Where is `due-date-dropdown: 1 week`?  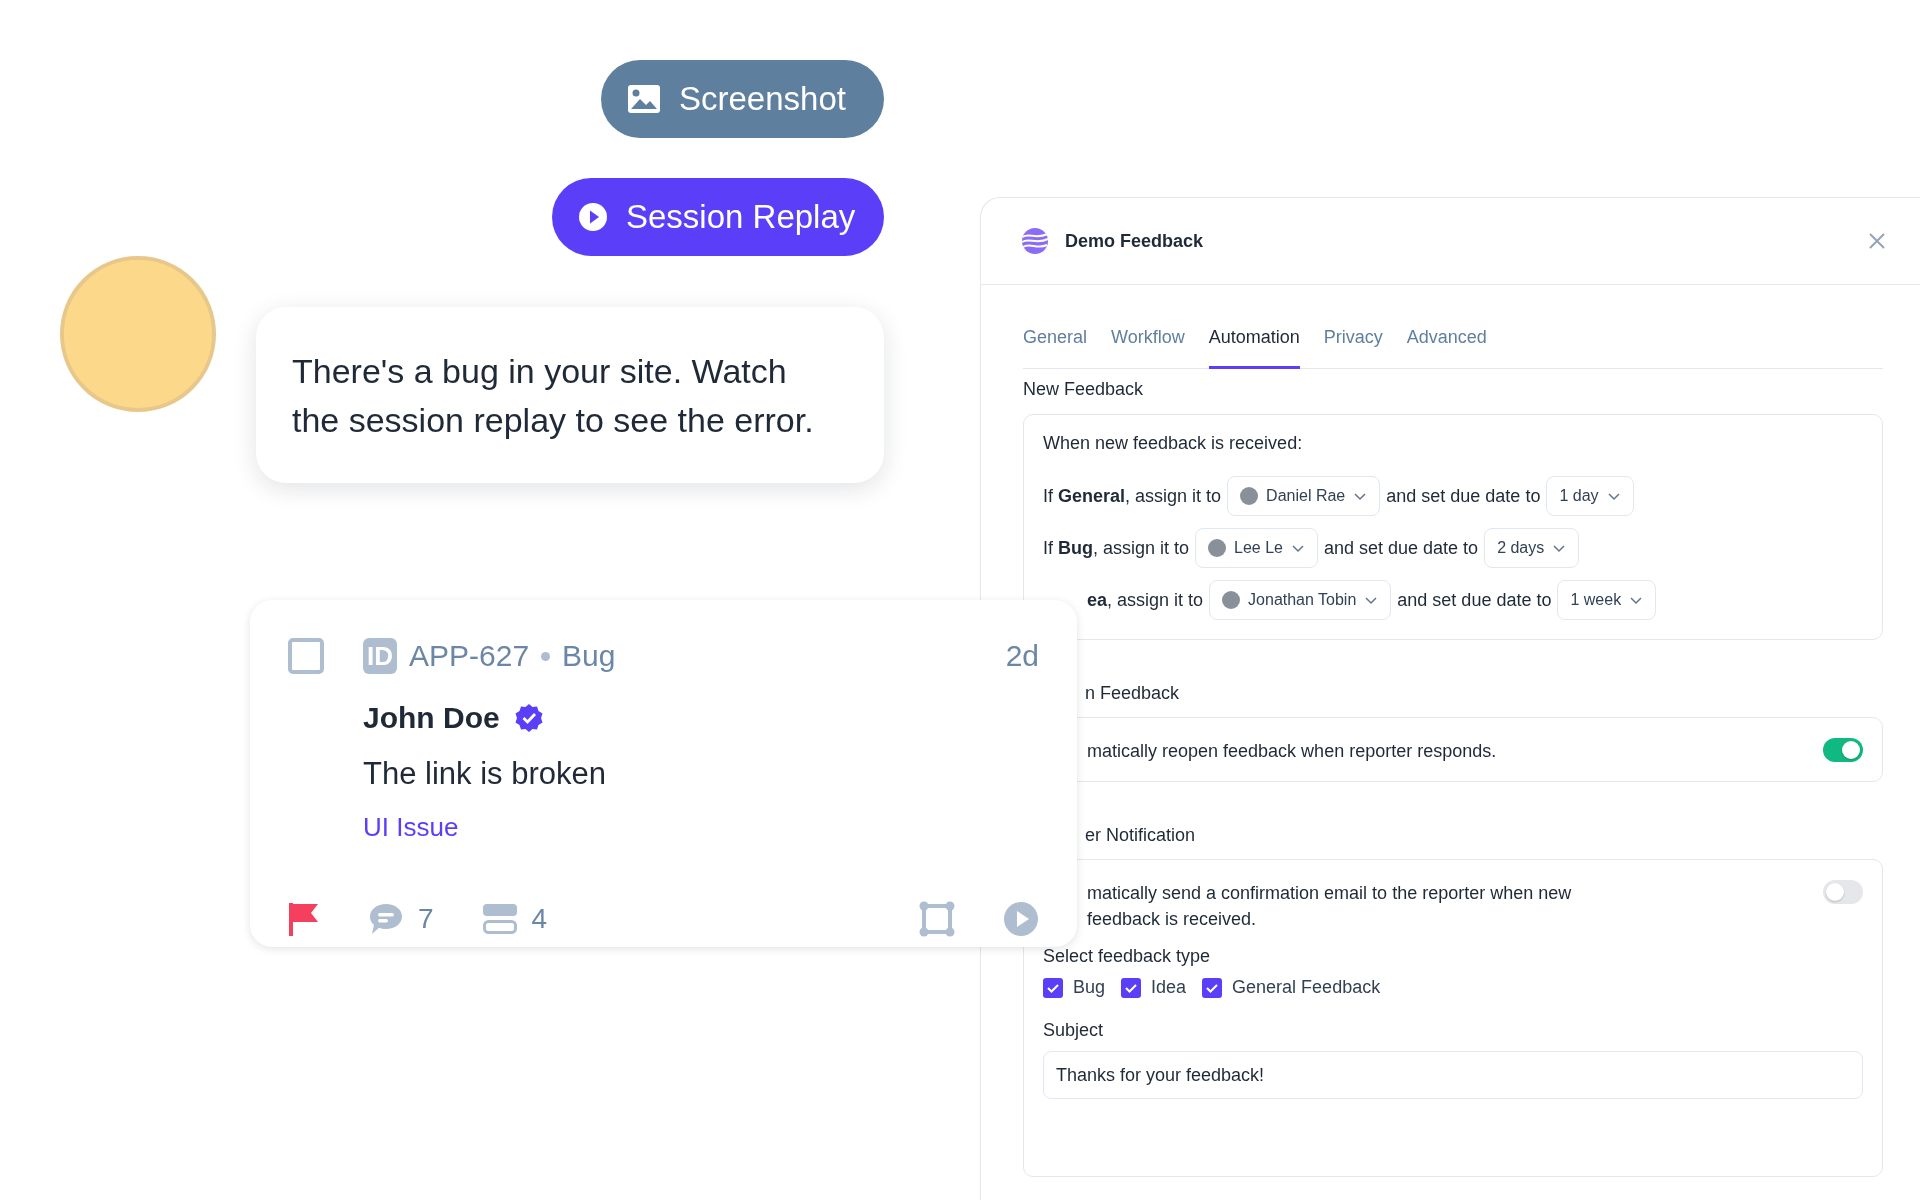 due-date-dropdown: 1 week is located at coordinates (1607, 600).